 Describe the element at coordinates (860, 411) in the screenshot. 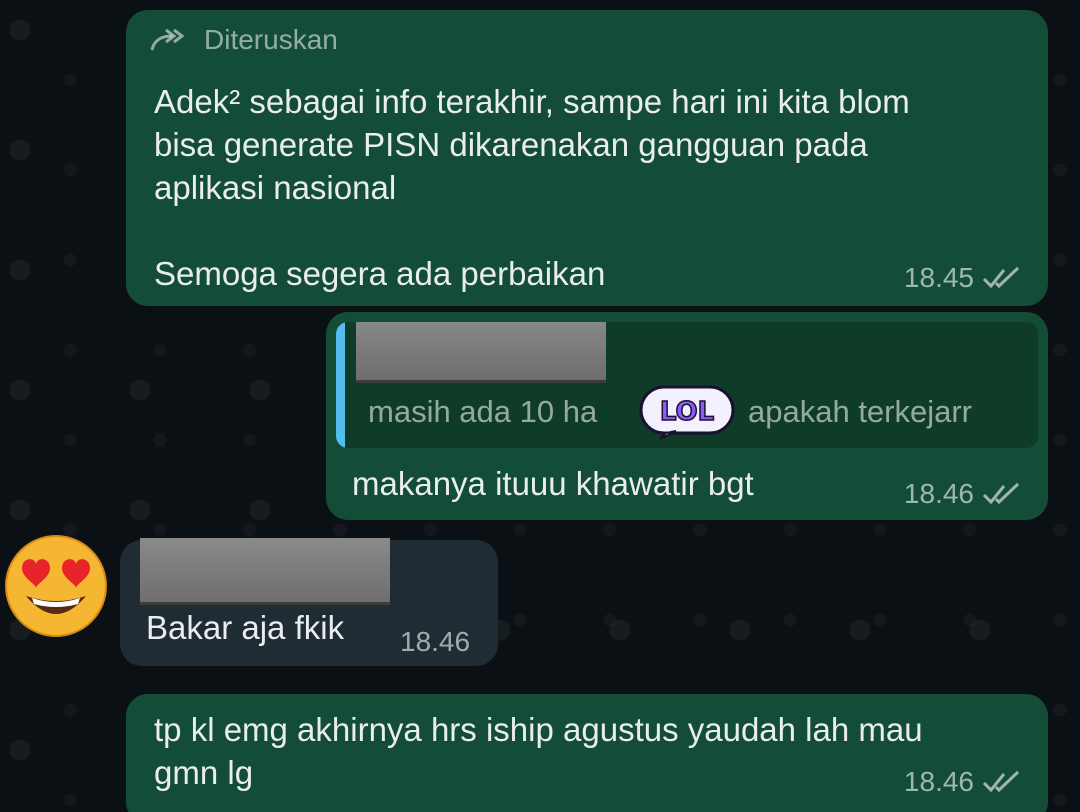

I see `quote-text-continued: apakah terkejarr` at that location.